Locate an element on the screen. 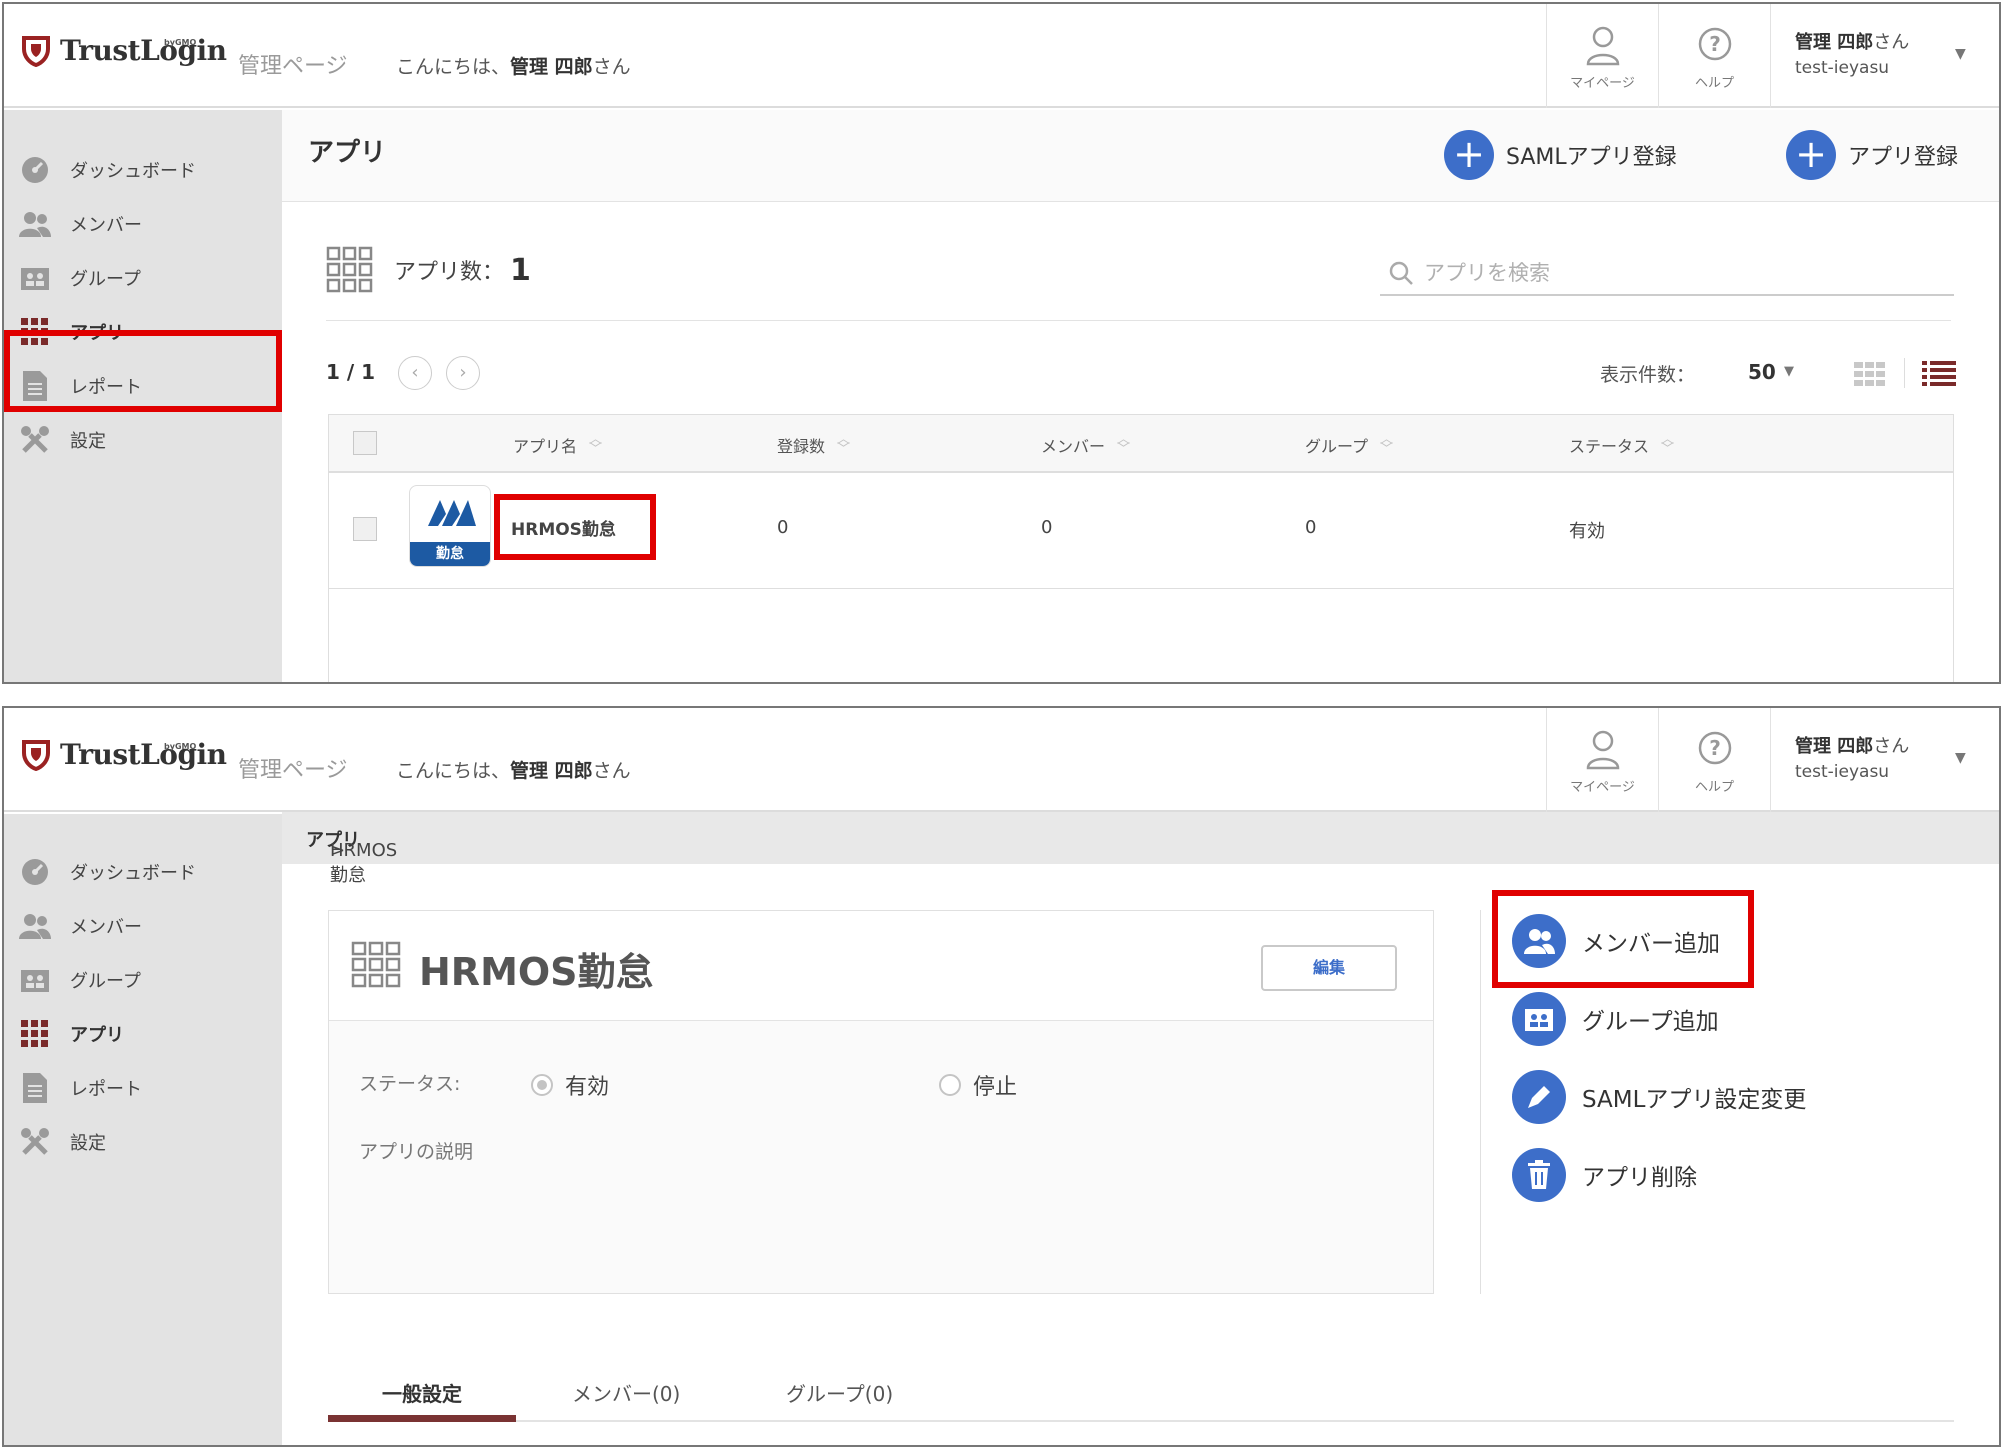  active-tab-indicator is located at coordinates (422, 1418).